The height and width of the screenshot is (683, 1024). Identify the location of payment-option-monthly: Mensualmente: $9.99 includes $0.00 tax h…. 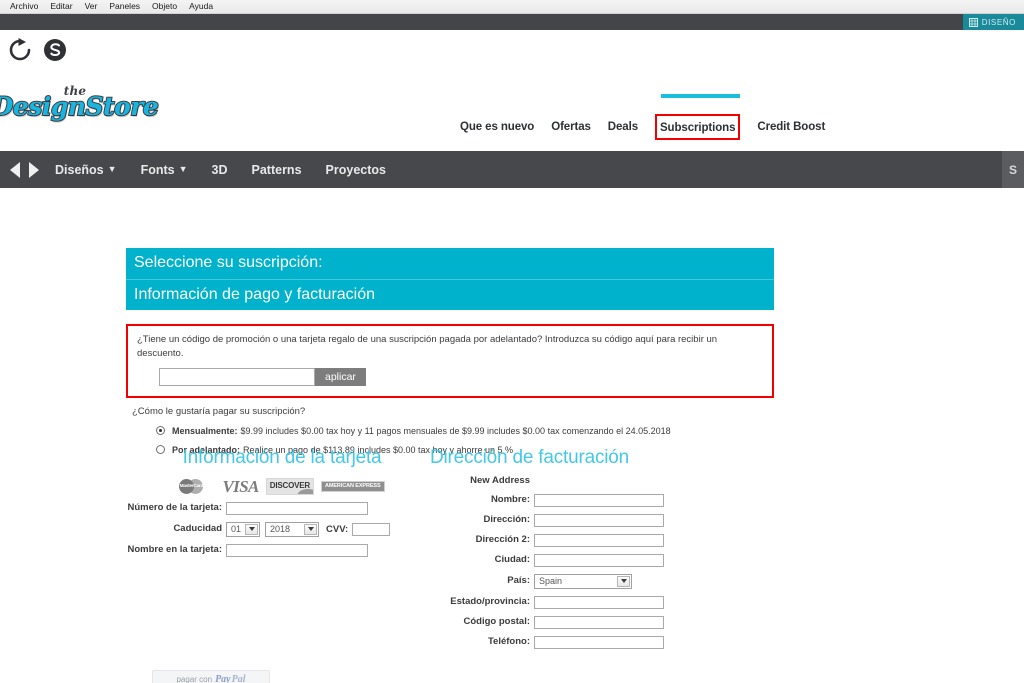
(465, 431).